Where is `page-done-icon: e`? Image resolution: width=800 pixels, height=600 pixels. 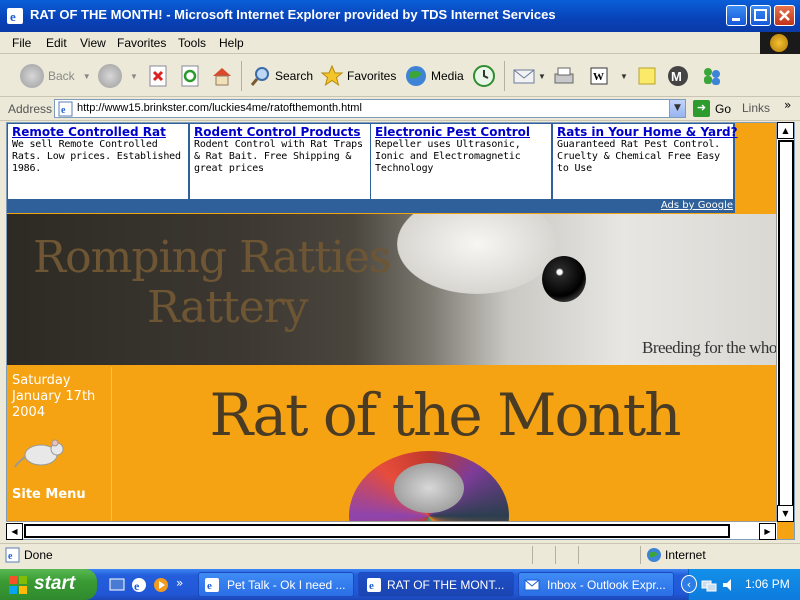 page-done-icon: e is located at coordinates (12, 555).